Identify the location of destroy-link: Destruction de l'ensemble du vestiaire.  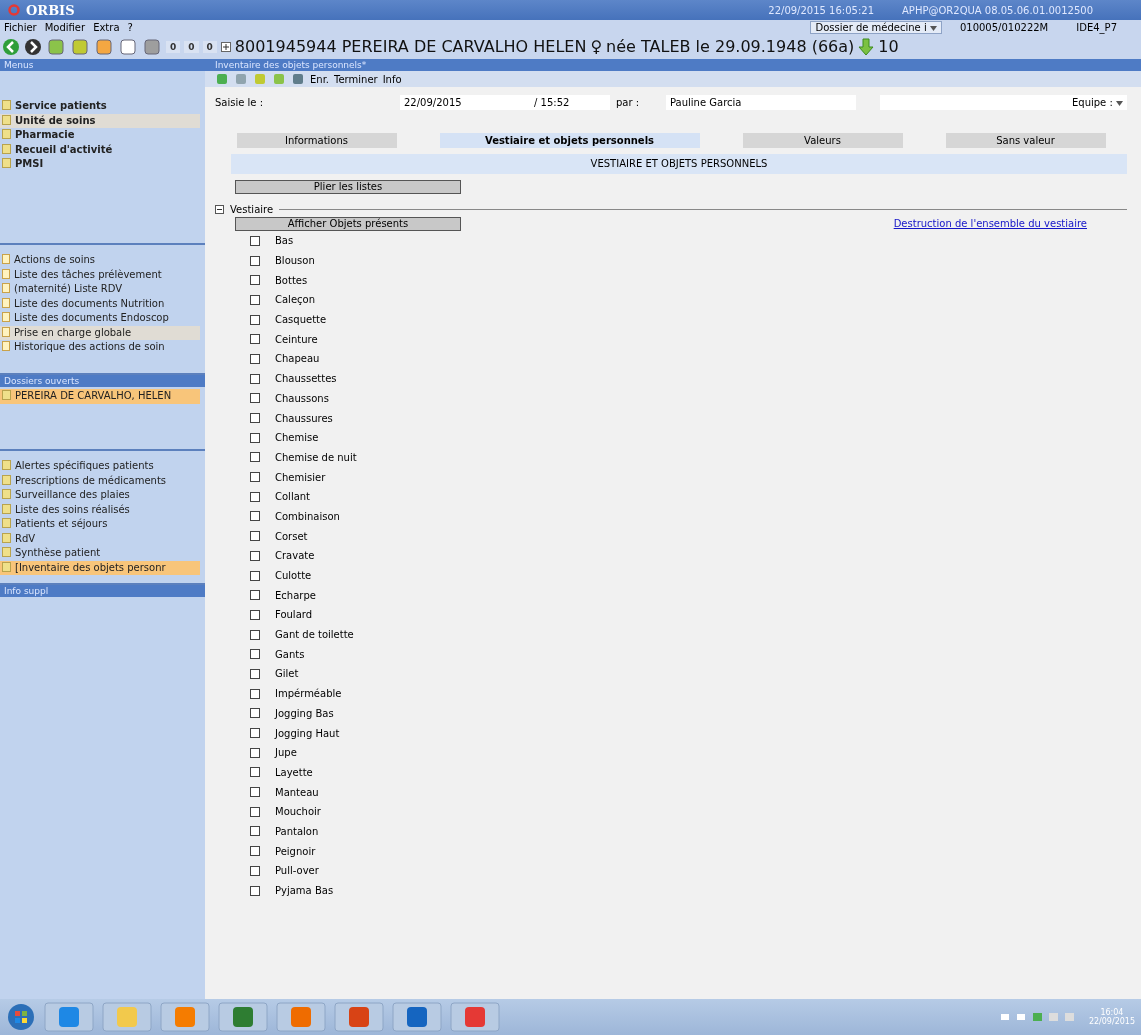
(990, 223).